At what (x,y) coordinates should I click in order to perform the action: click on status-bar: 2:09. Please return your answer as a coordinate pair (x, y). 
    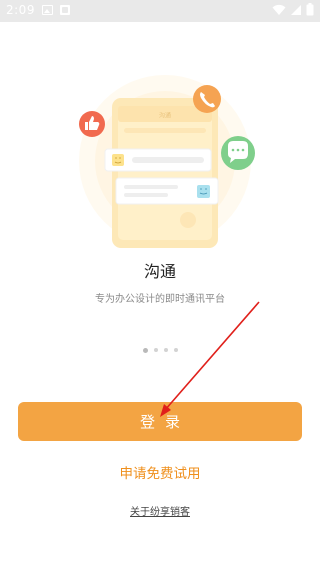
    Looking at the image, I should click on (160, 11).